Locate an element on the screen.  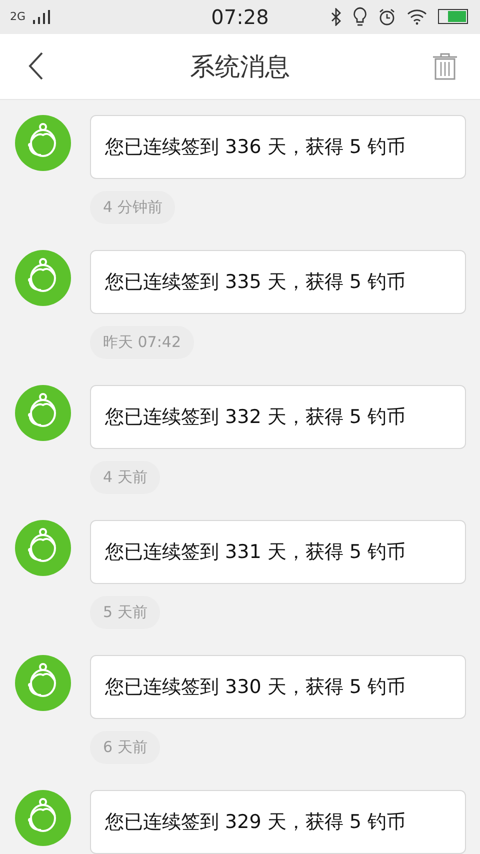
timestamp: 4 天前 is located at coordinates (125, 477).